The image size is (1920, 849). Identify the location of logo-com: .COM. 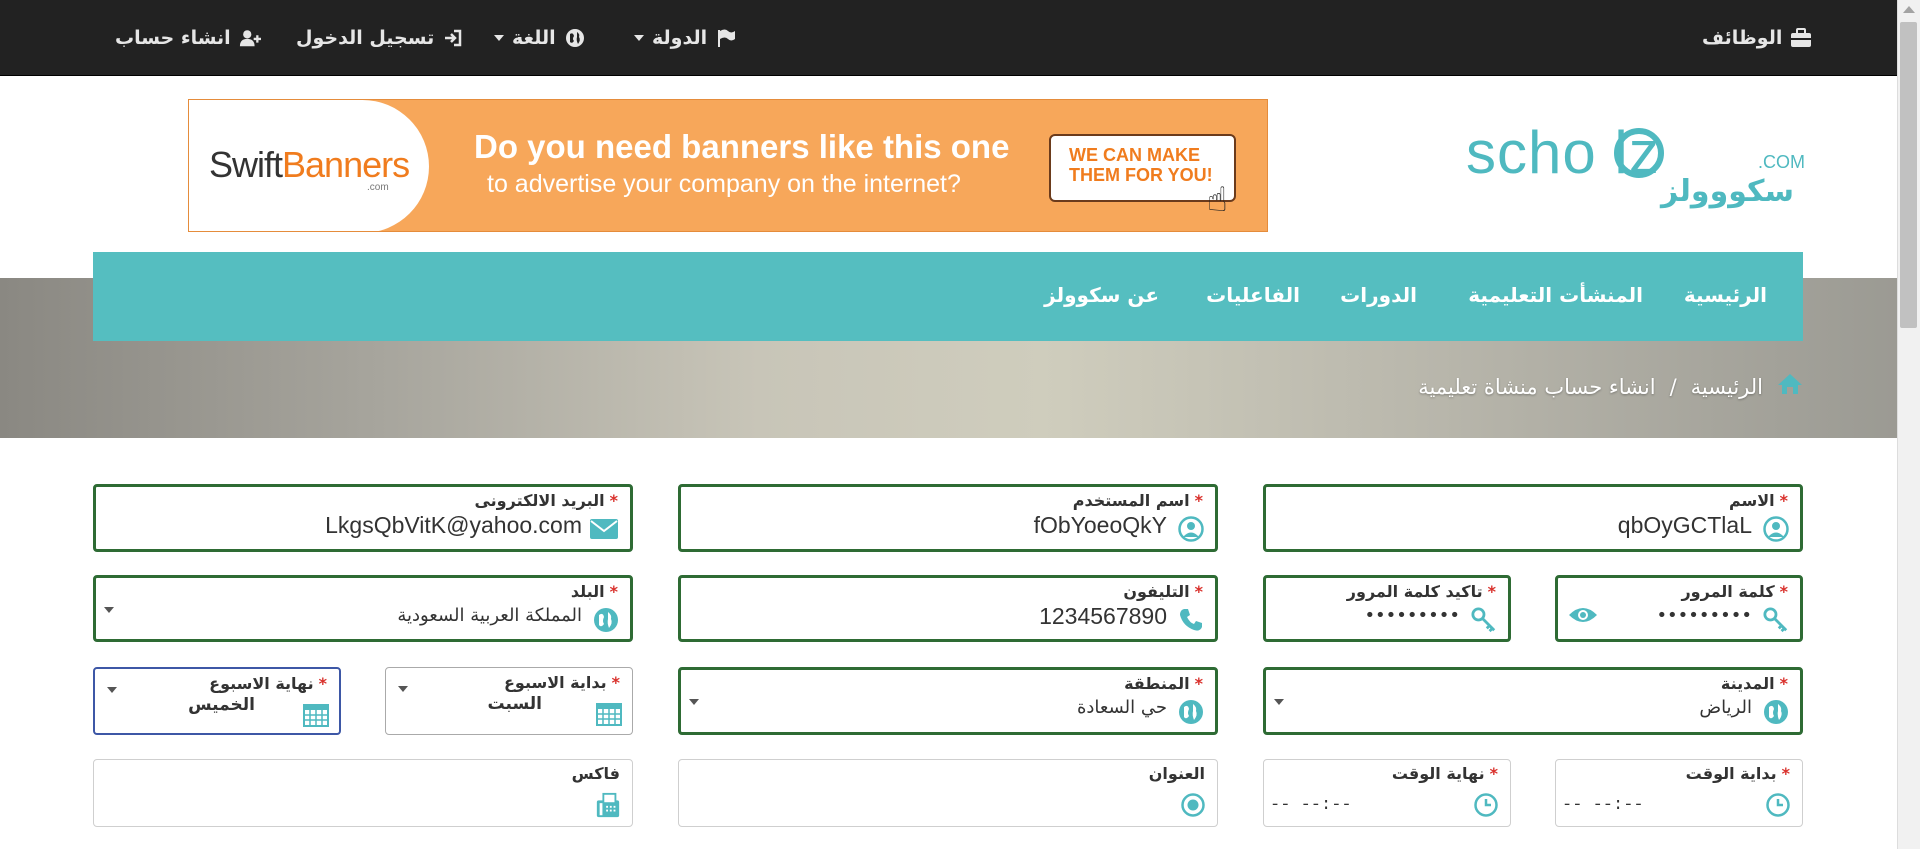
(1781, 162).